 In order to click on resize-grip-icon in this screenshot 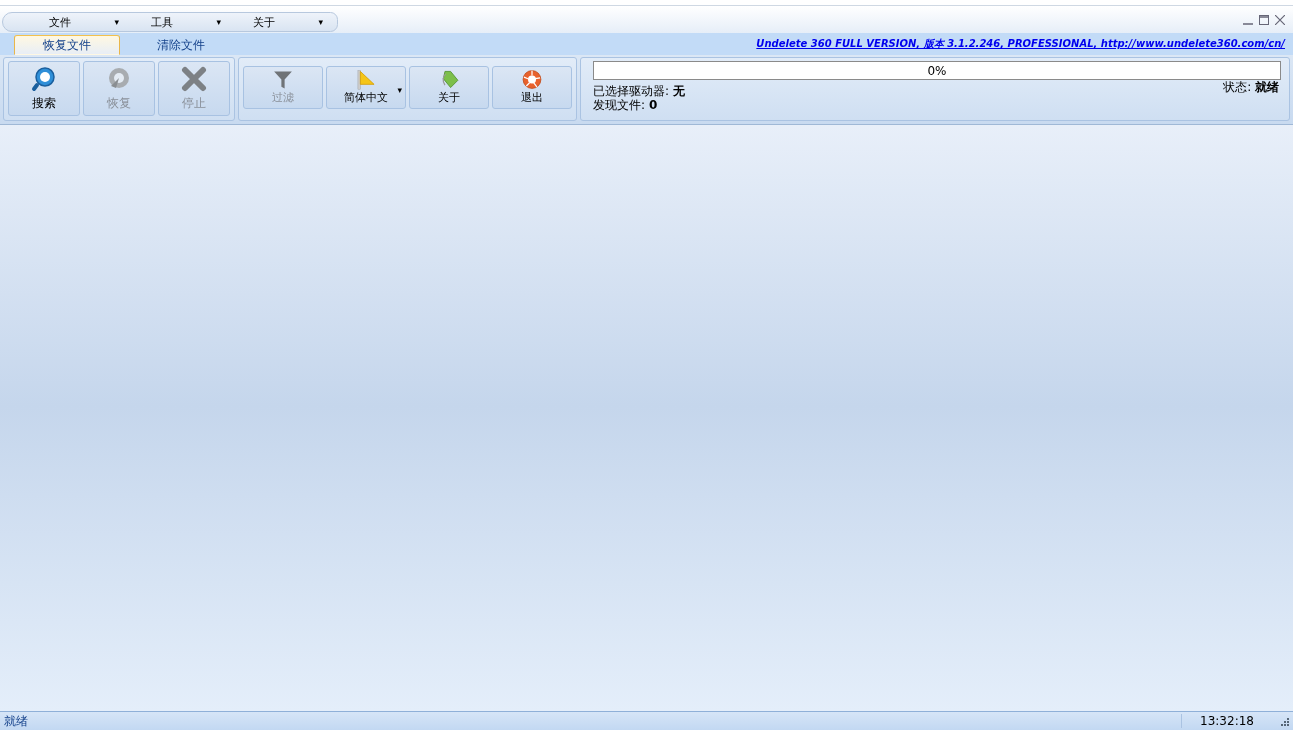, I will do `click(1284, 721)`.